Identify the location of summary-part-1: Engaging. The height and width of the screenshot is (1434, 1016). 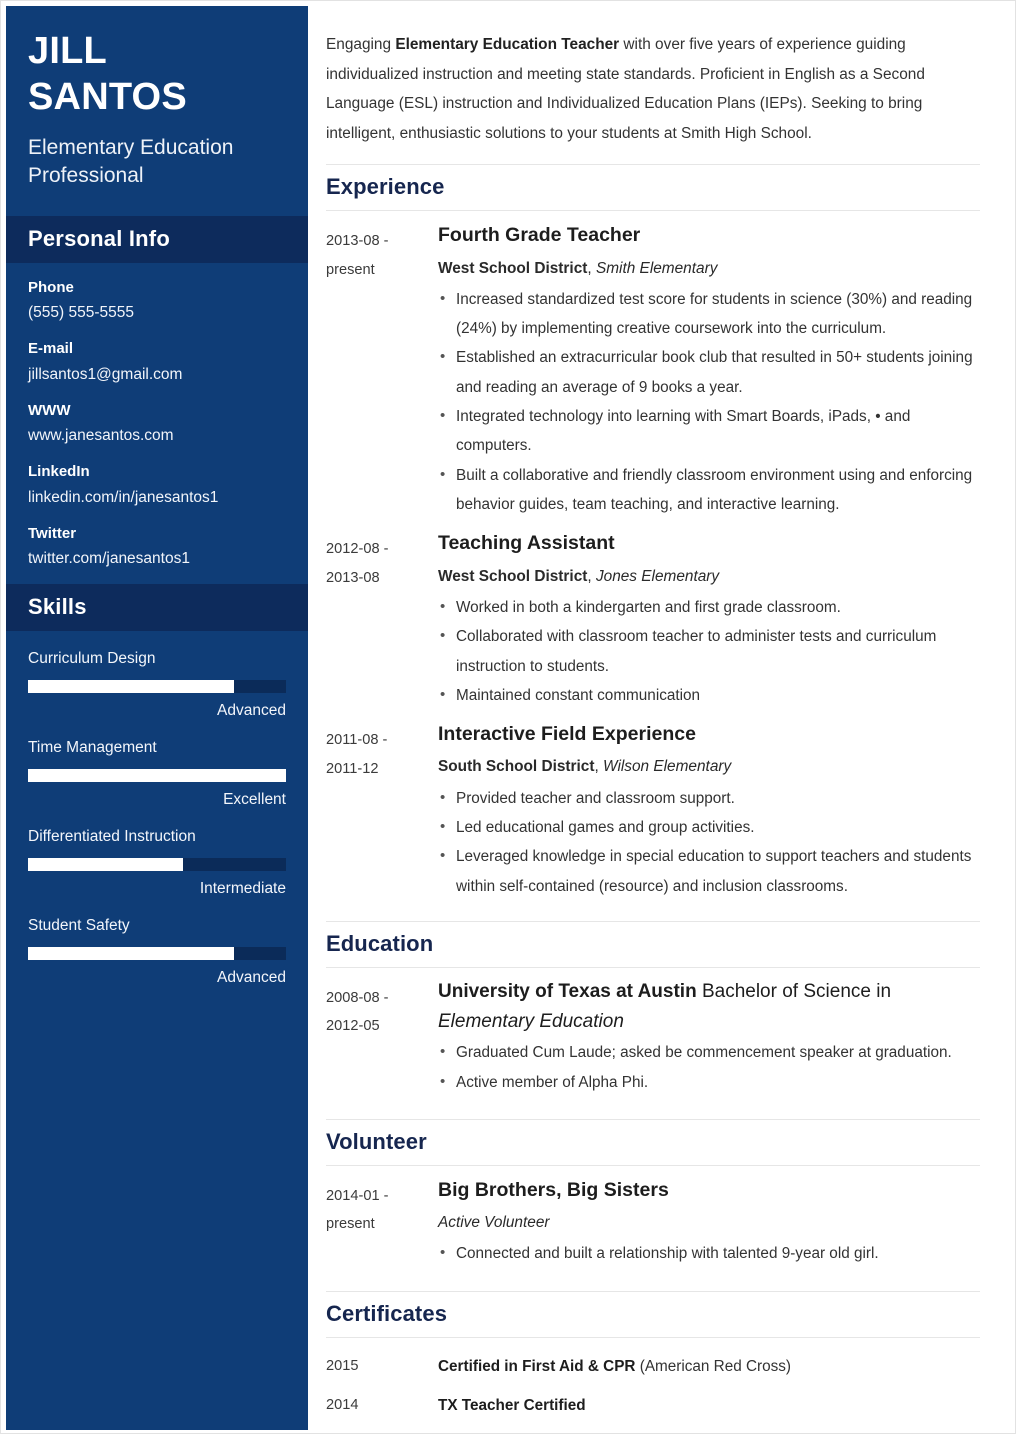
(361, 44).